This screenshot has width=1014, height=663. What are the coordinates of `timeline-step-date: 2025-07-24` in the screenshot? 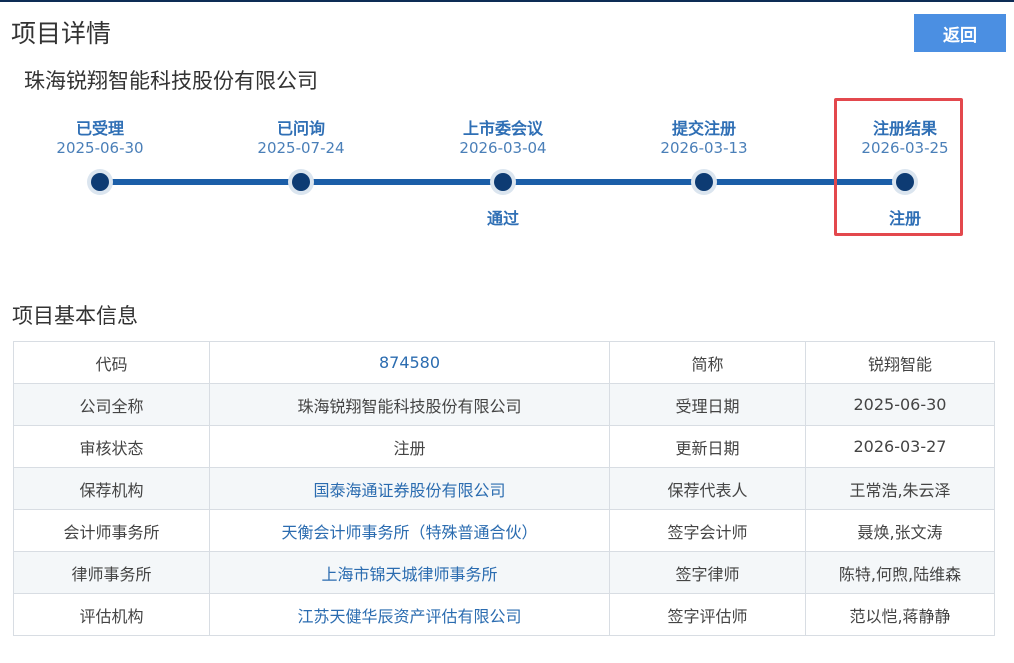 It's located at (301, 148).